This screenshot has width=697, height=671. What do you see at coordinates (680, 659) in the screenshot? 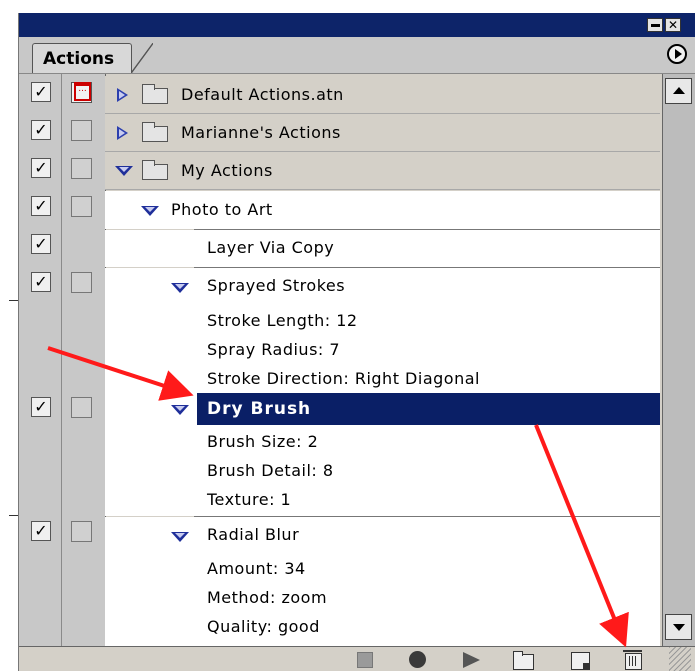
I see `resize-grip-icon` at bounding box center [680, 659].